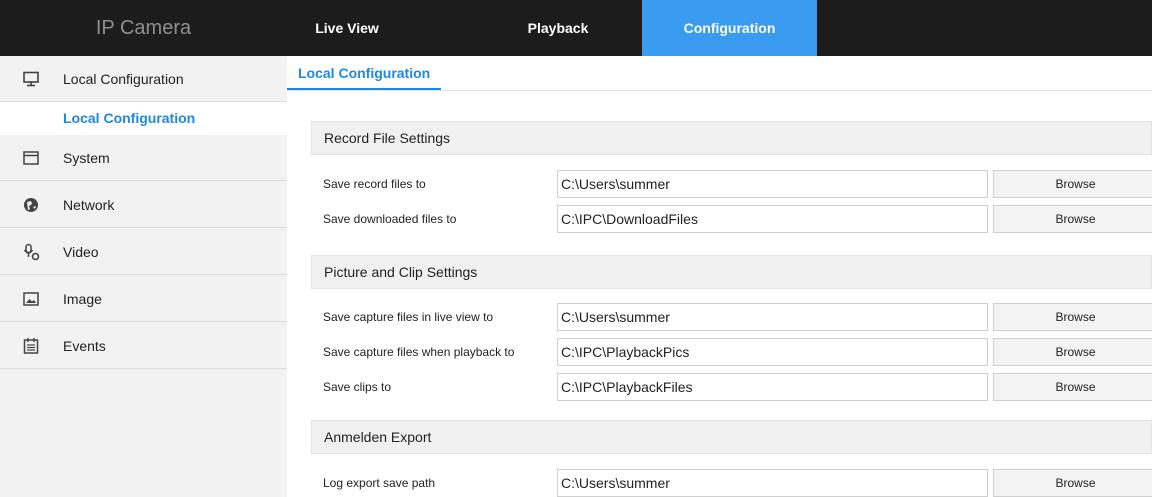  What do you see at coordinates (419, 352) in the screenshot?
I see `field-label: Save capture files when playback to` at bounding box center [419, 352].